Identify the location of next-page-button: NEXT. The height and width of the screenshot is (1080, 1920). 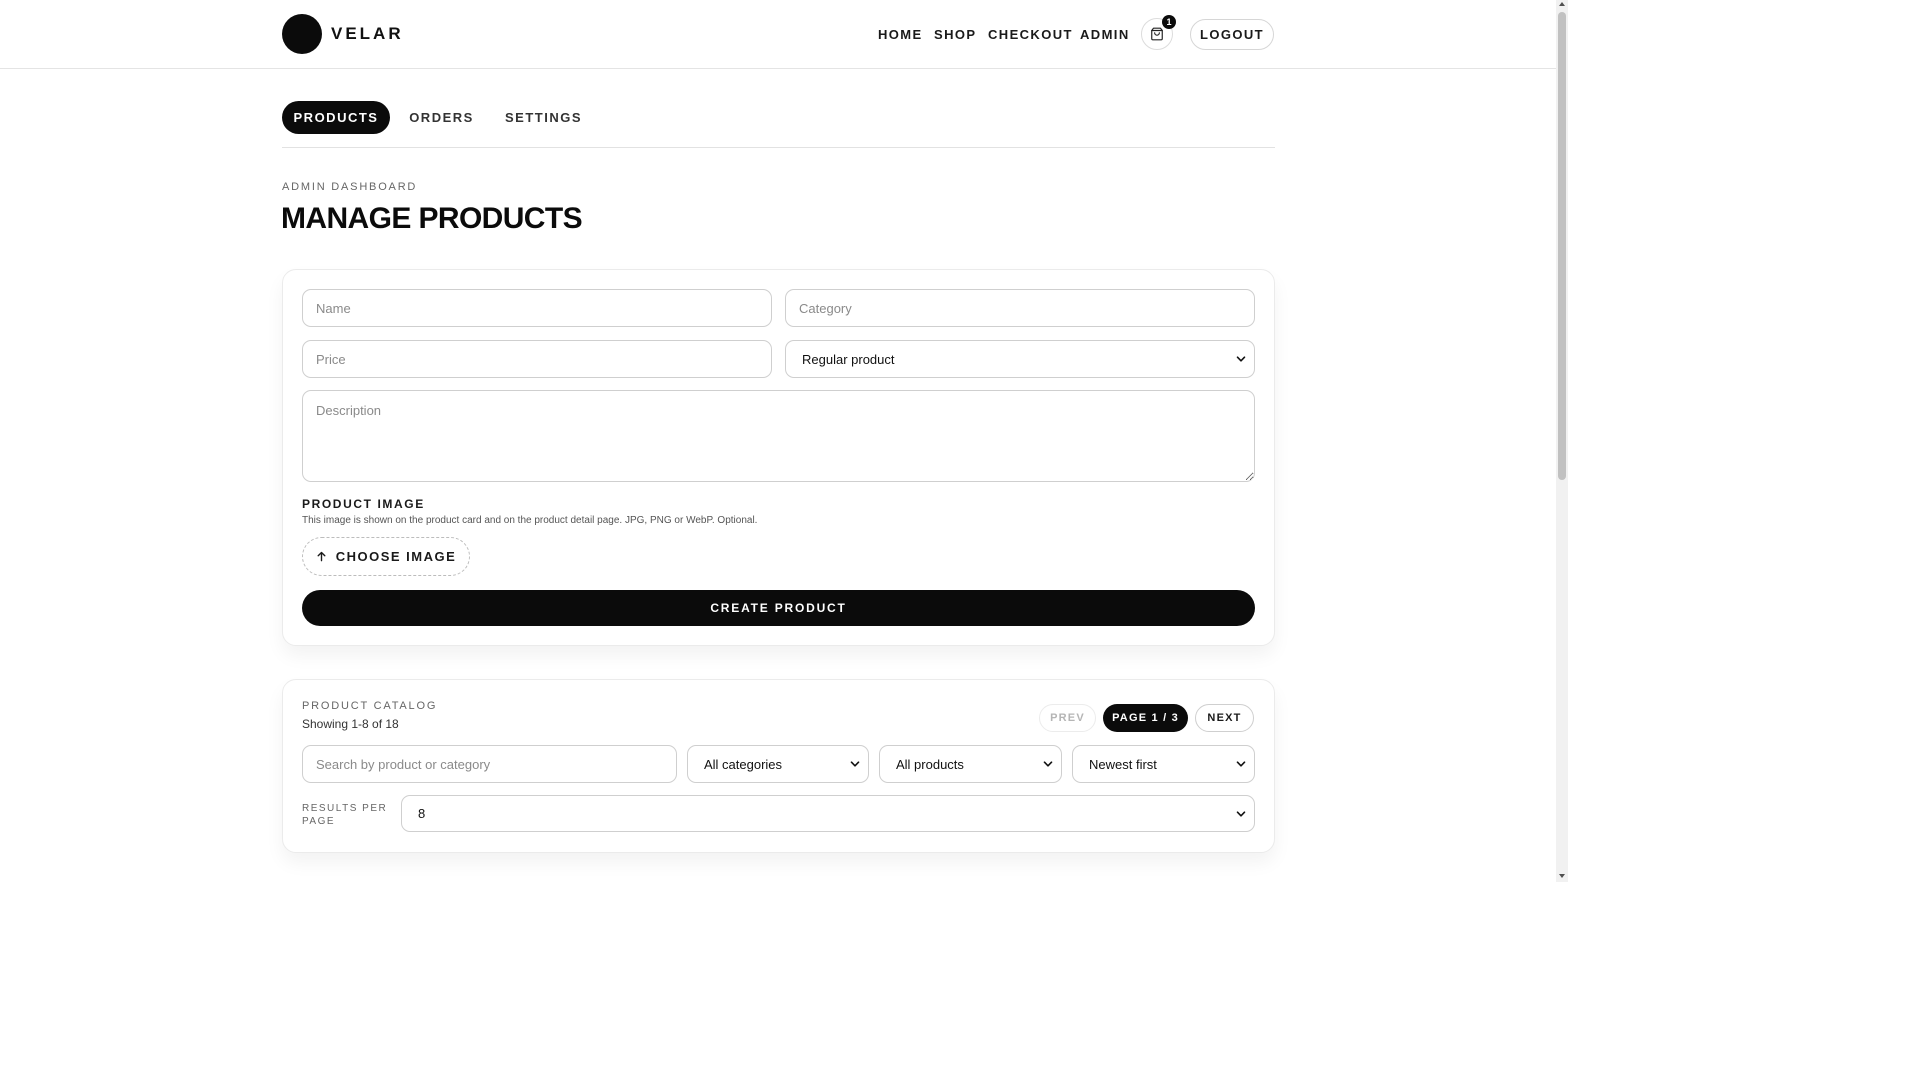
(1224, 718).